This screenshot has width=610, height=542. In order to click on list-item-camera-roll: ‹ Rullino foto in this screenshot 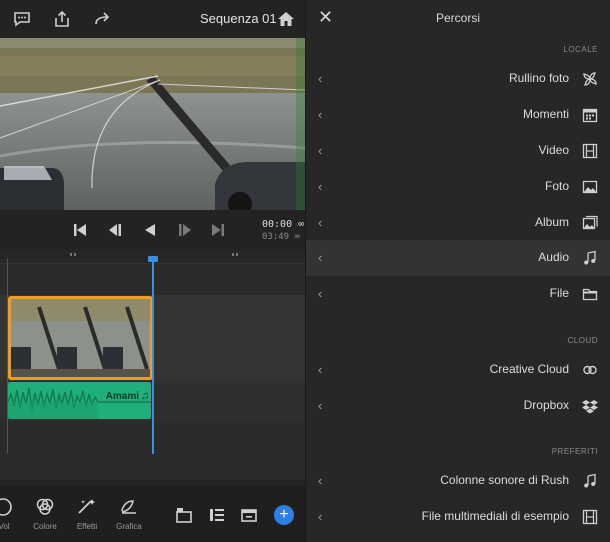, I will do `click(458, 79)`.